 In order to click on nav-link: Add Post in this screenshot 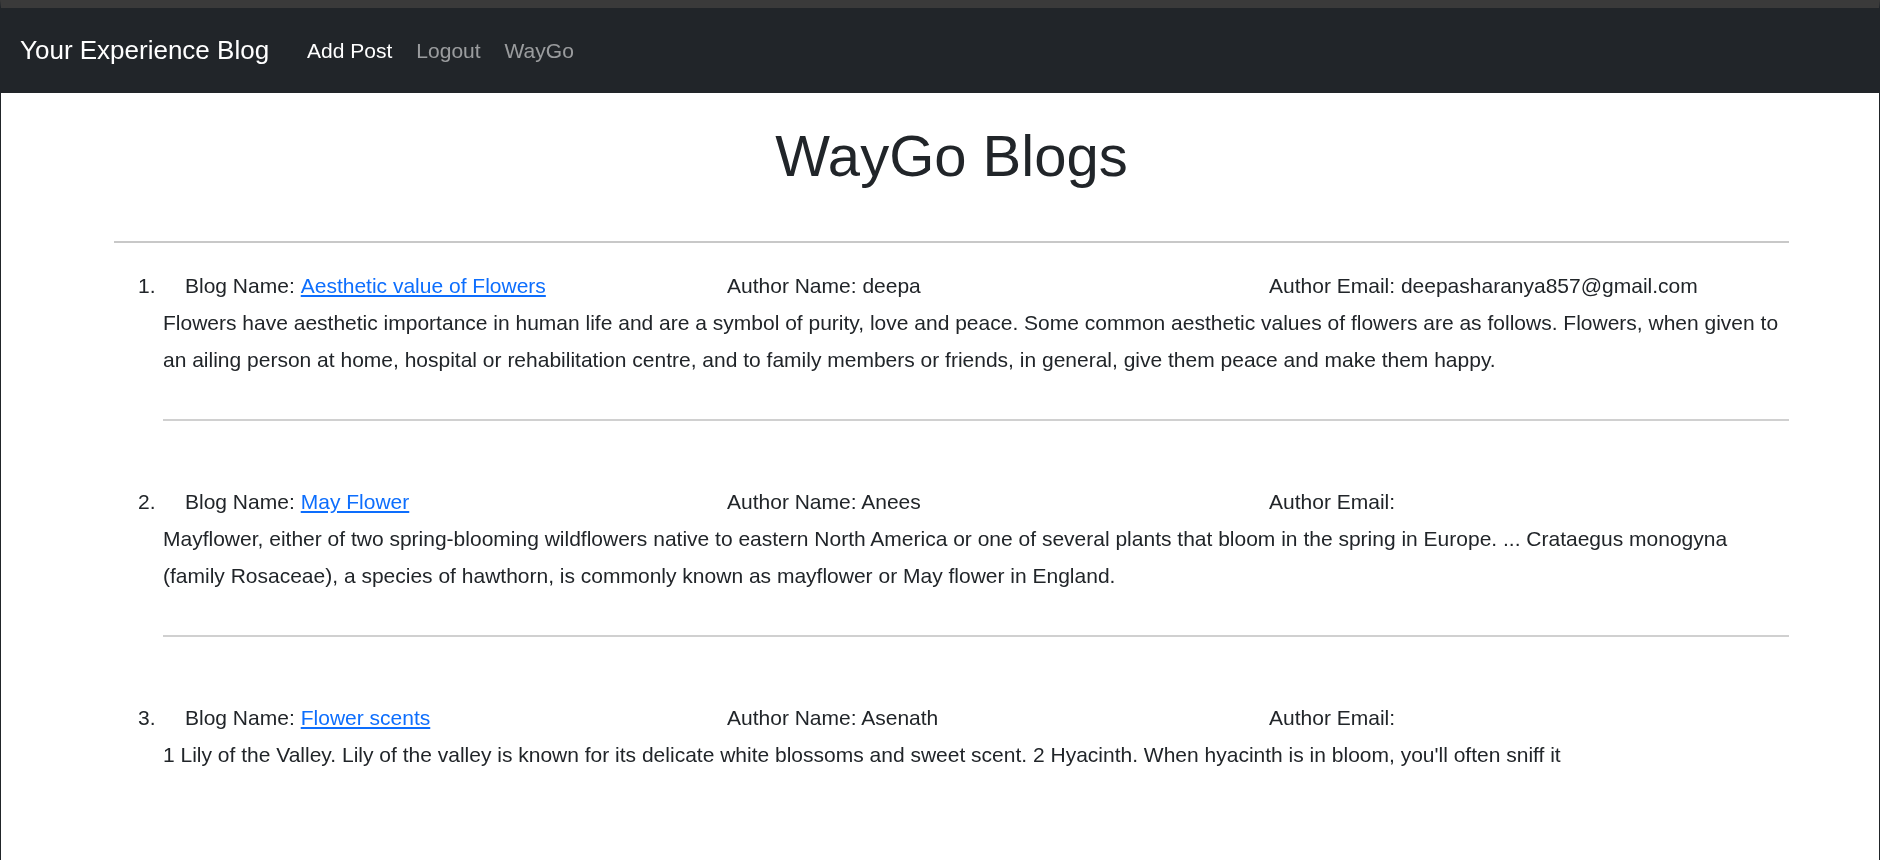, I will do `click(350, 50)`.